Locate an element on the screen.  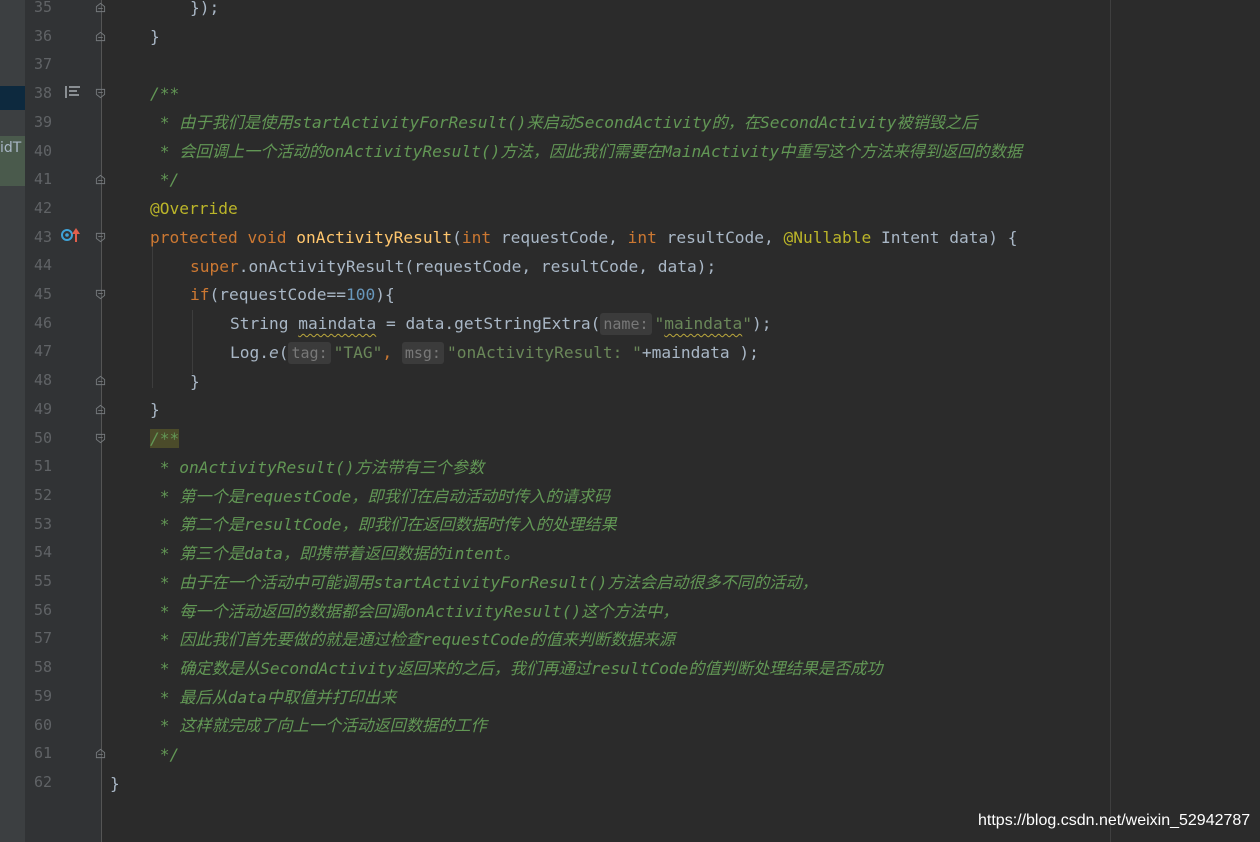
code-line-50: /** is located at coordinates (165, 438).